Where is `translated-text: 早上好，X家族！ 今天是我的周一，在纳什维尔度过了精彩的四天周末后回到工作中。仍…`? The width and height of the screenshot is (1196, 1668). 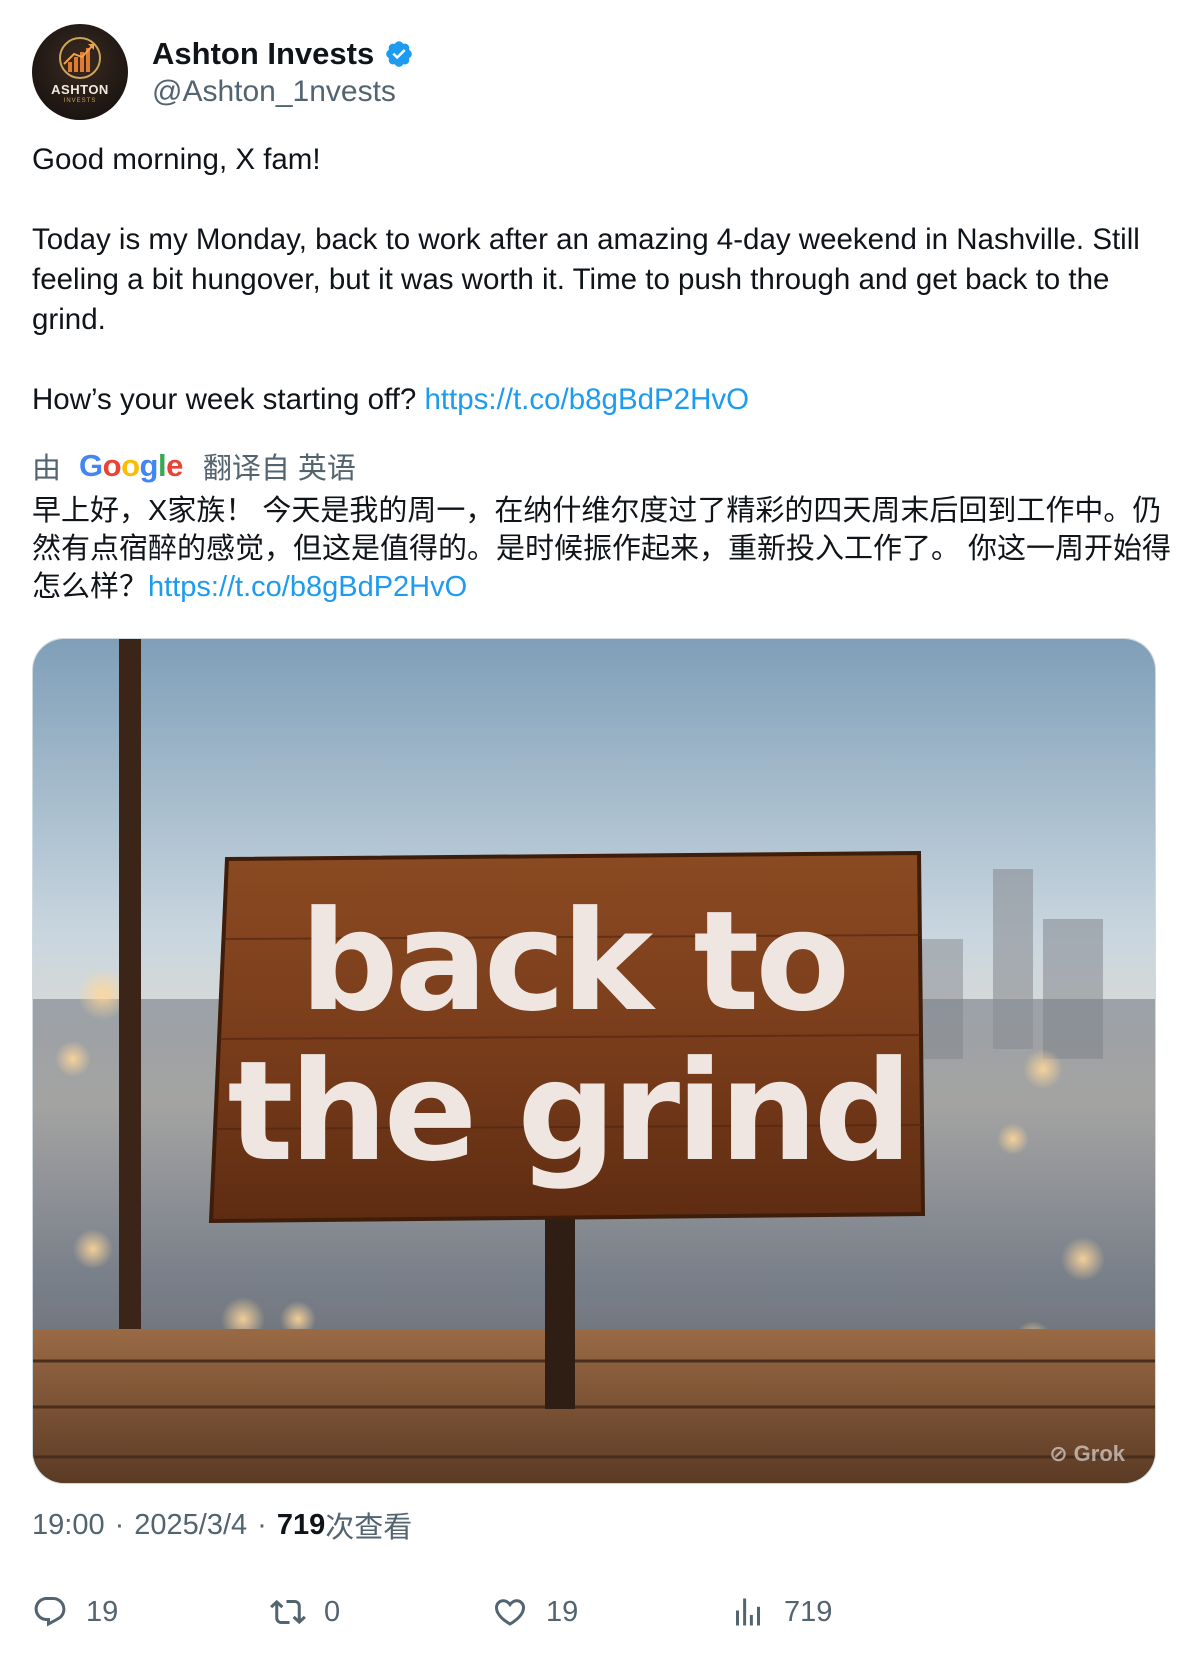
translated-text: 早上好，X家族！ 今天是我的周一，在纳什维尔度过了精彩的四天周末后回到工作中。仍… is located at coordinates (602, 549).